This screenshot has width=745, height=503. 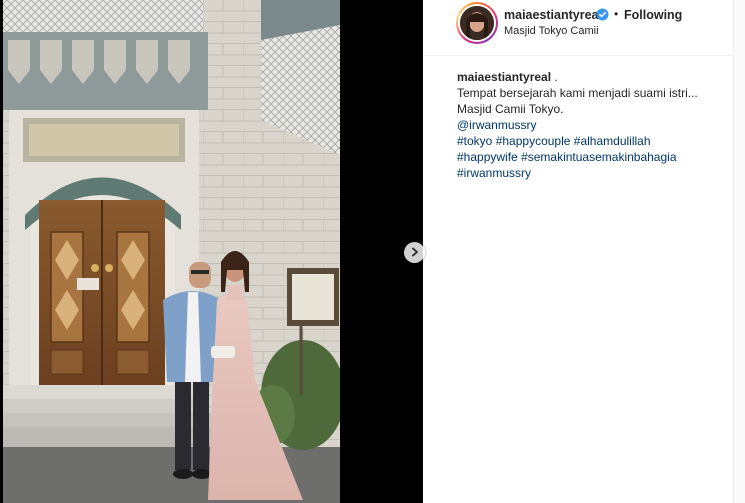 What do you see at coordinates (474, 141) in the screenshot?
I see `hashtag: #tokyo` at bounding box center [474, 141].